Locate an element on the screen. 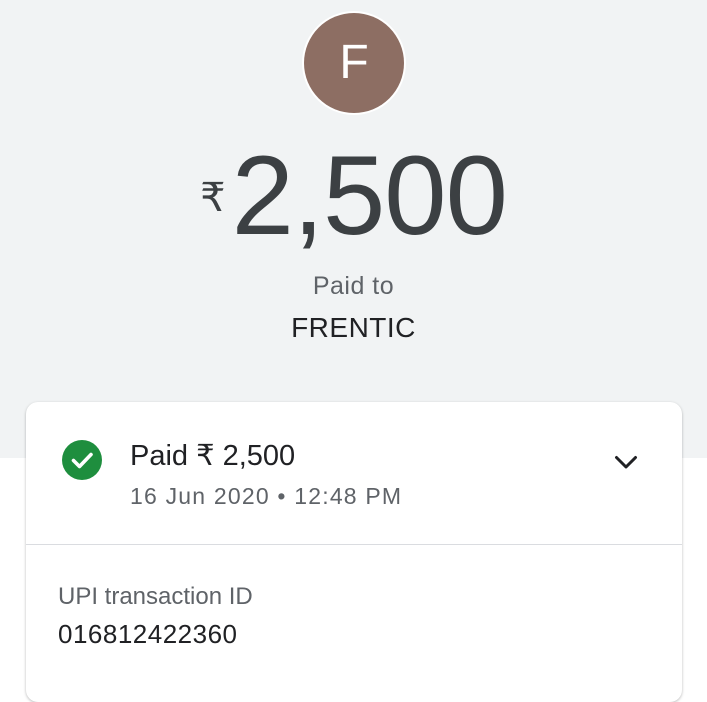 The image size is (707, 702). avatar-initial: F is located at coordinates (354, 62).